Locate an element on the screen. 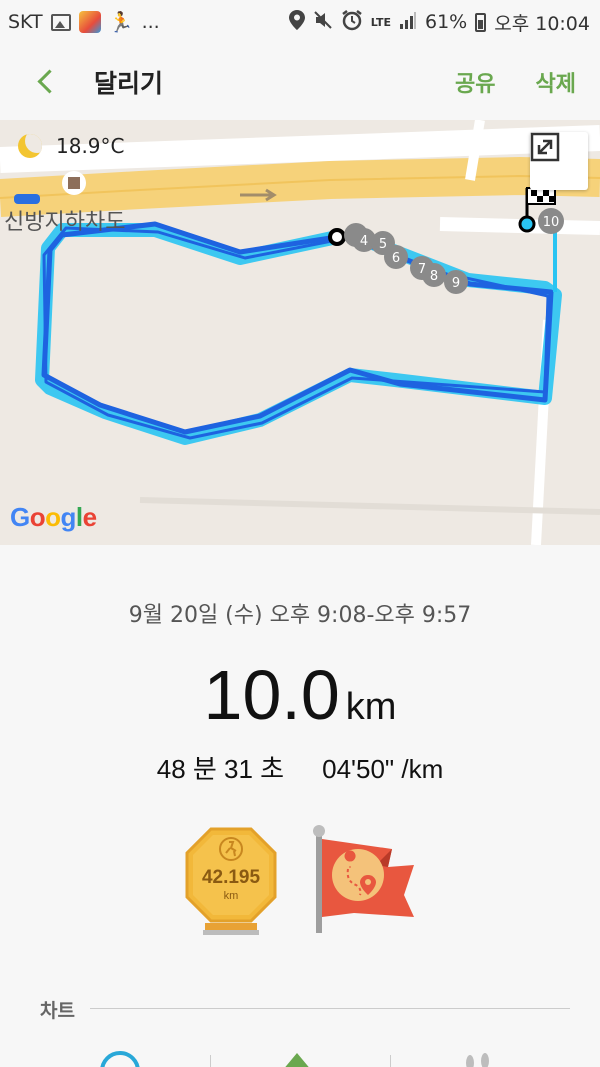 The image size is (600, 1067). km-marker-5: 5 is located at coordinates (383, 244).